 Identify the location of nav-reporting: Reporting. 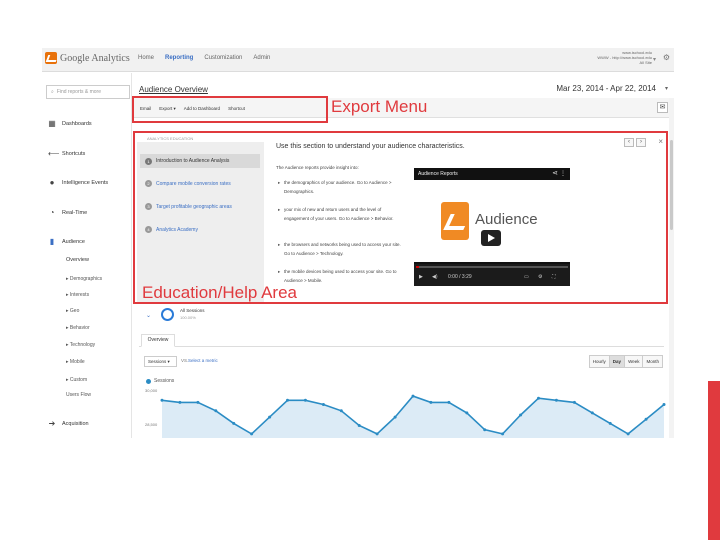
(179, 58).